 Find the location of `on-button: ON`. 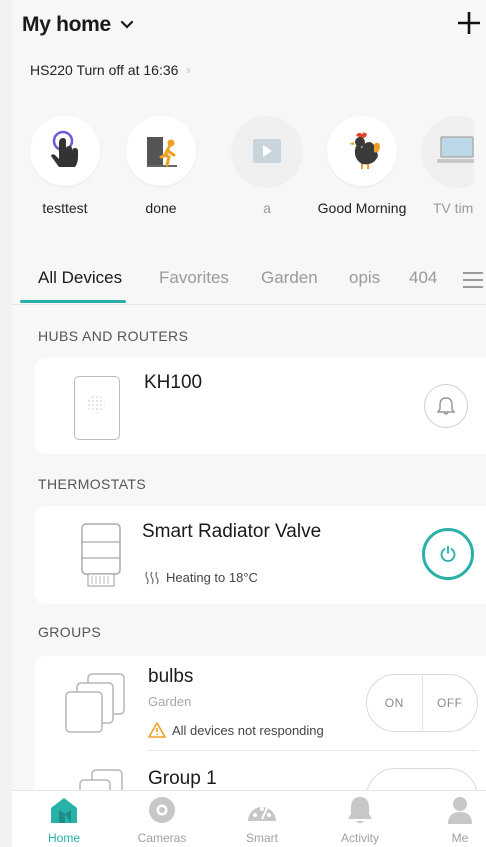

on-button: ON is located at coordinates (394, 703).